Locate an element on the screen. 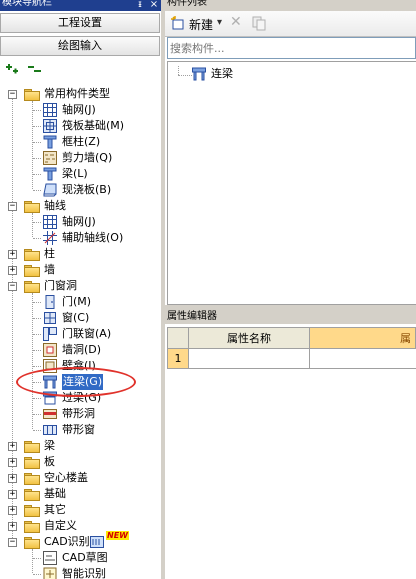 Image resolution: width=416 pixels, height=579 pixels. new-badge: NEW is located at coordinates (117, 535).